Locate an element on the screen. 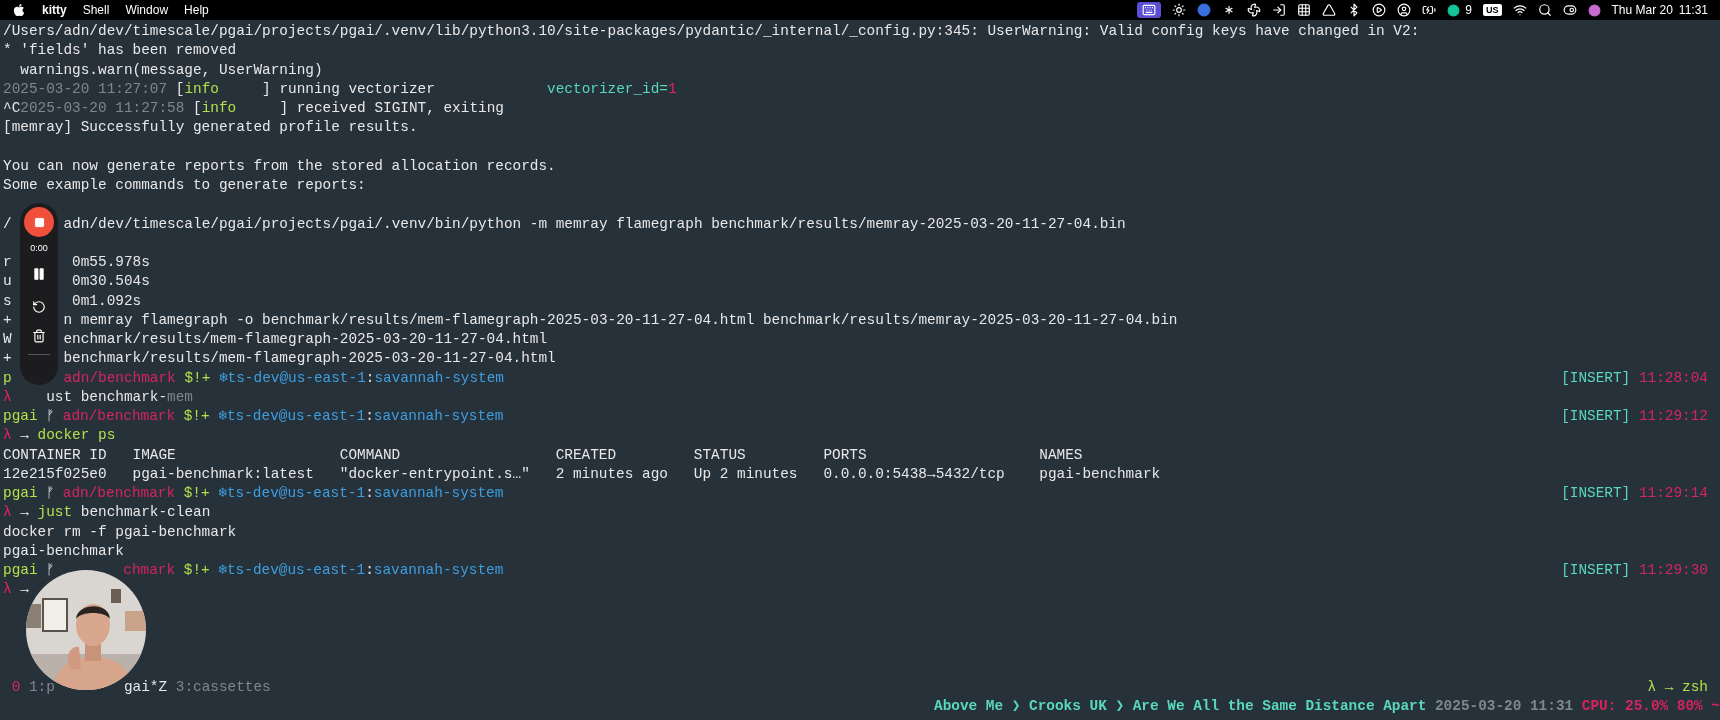 This screenshot has width=1720, height=720. stop-icon is located at coordinates (39, 222).